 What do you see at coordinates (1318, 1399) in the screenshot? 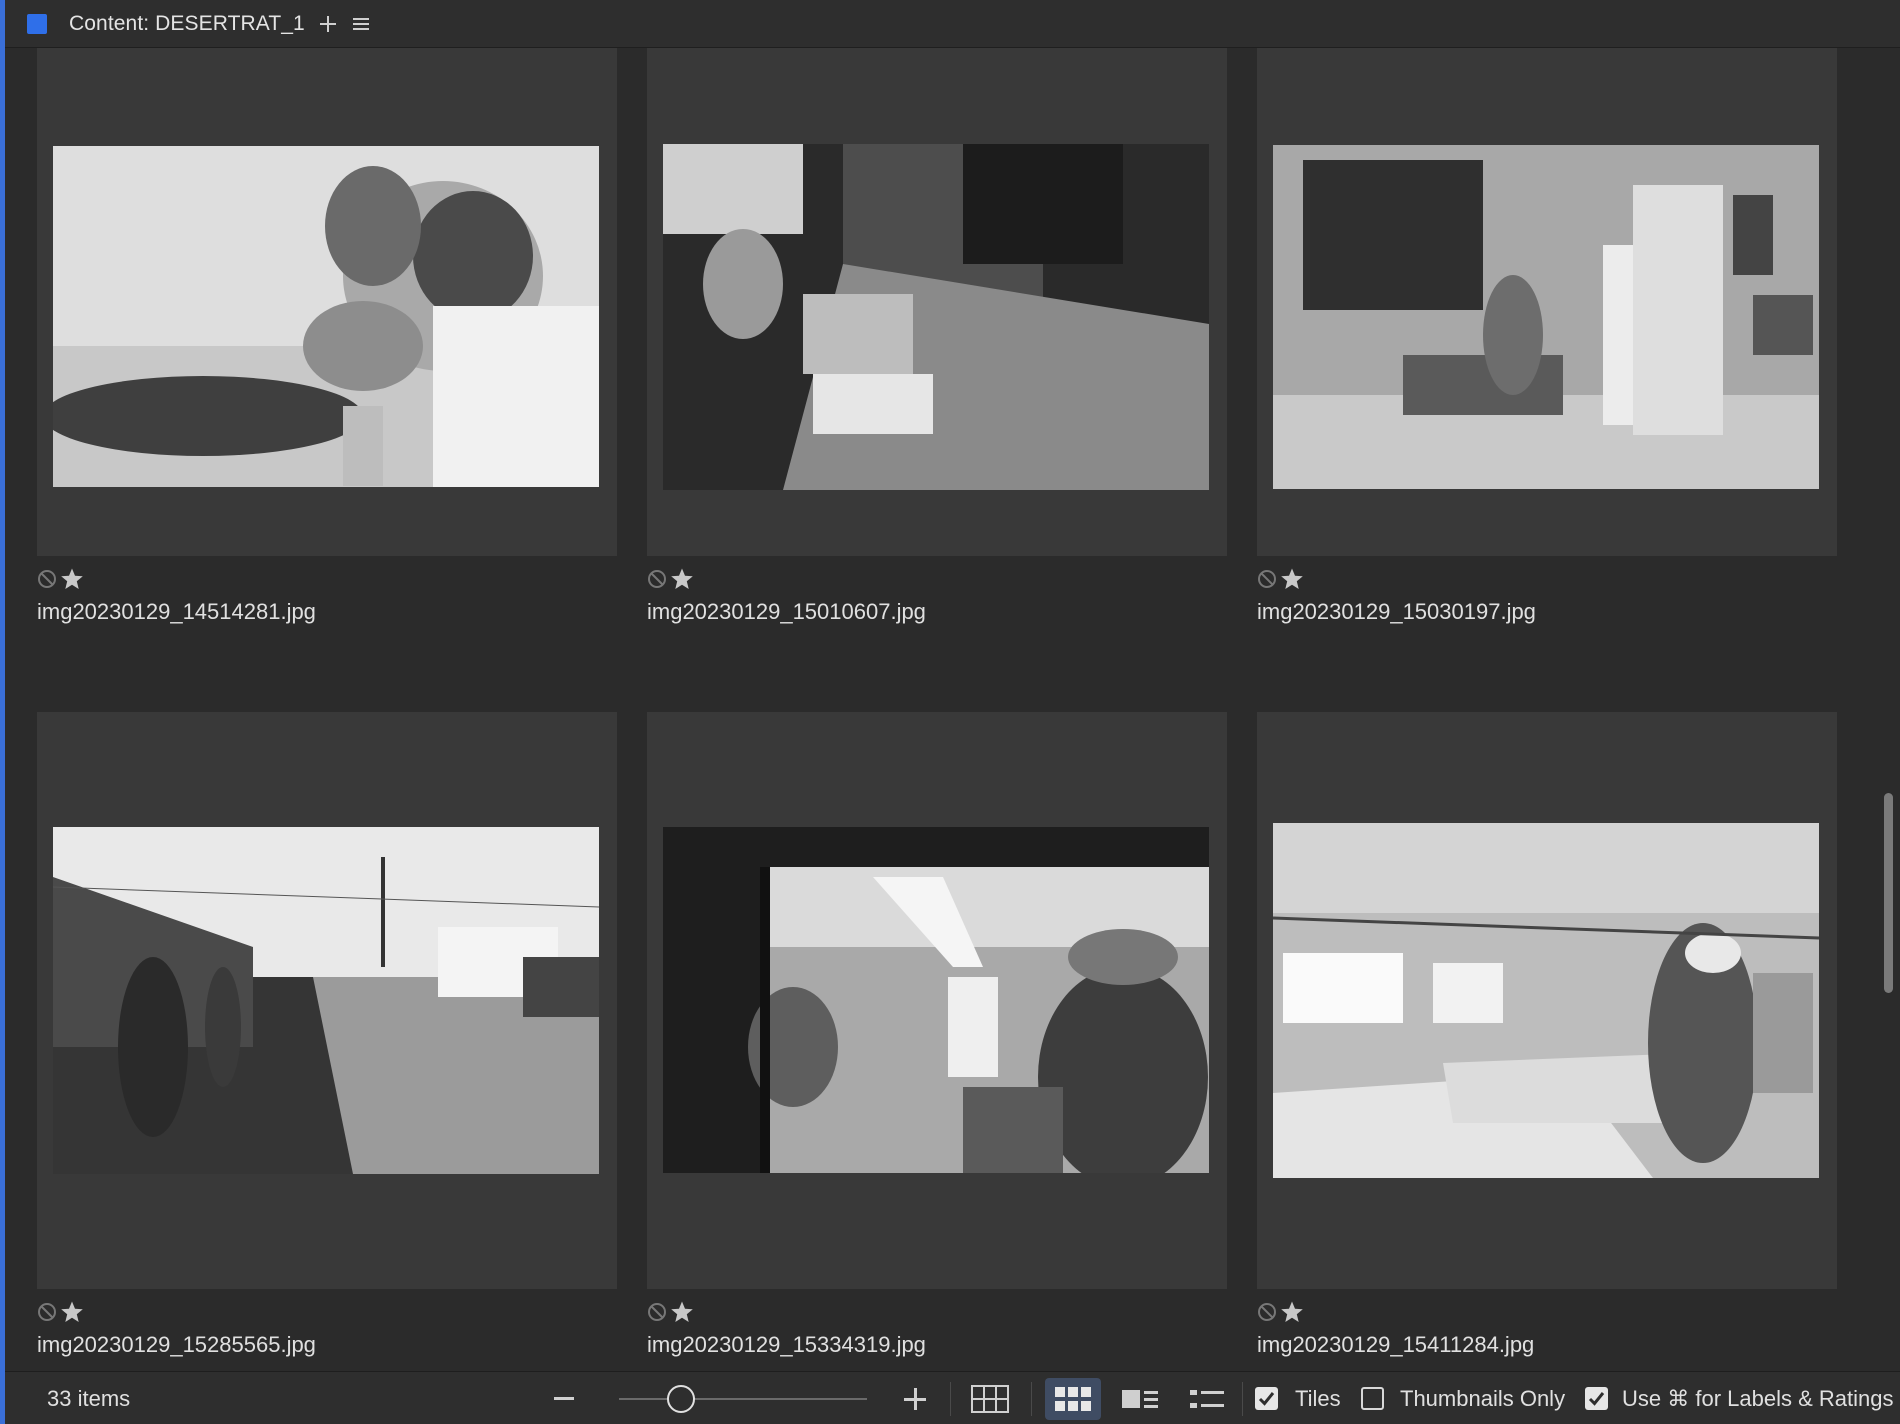
I see `tiles-label: Tiles` at bounding box center [1318, 1399].